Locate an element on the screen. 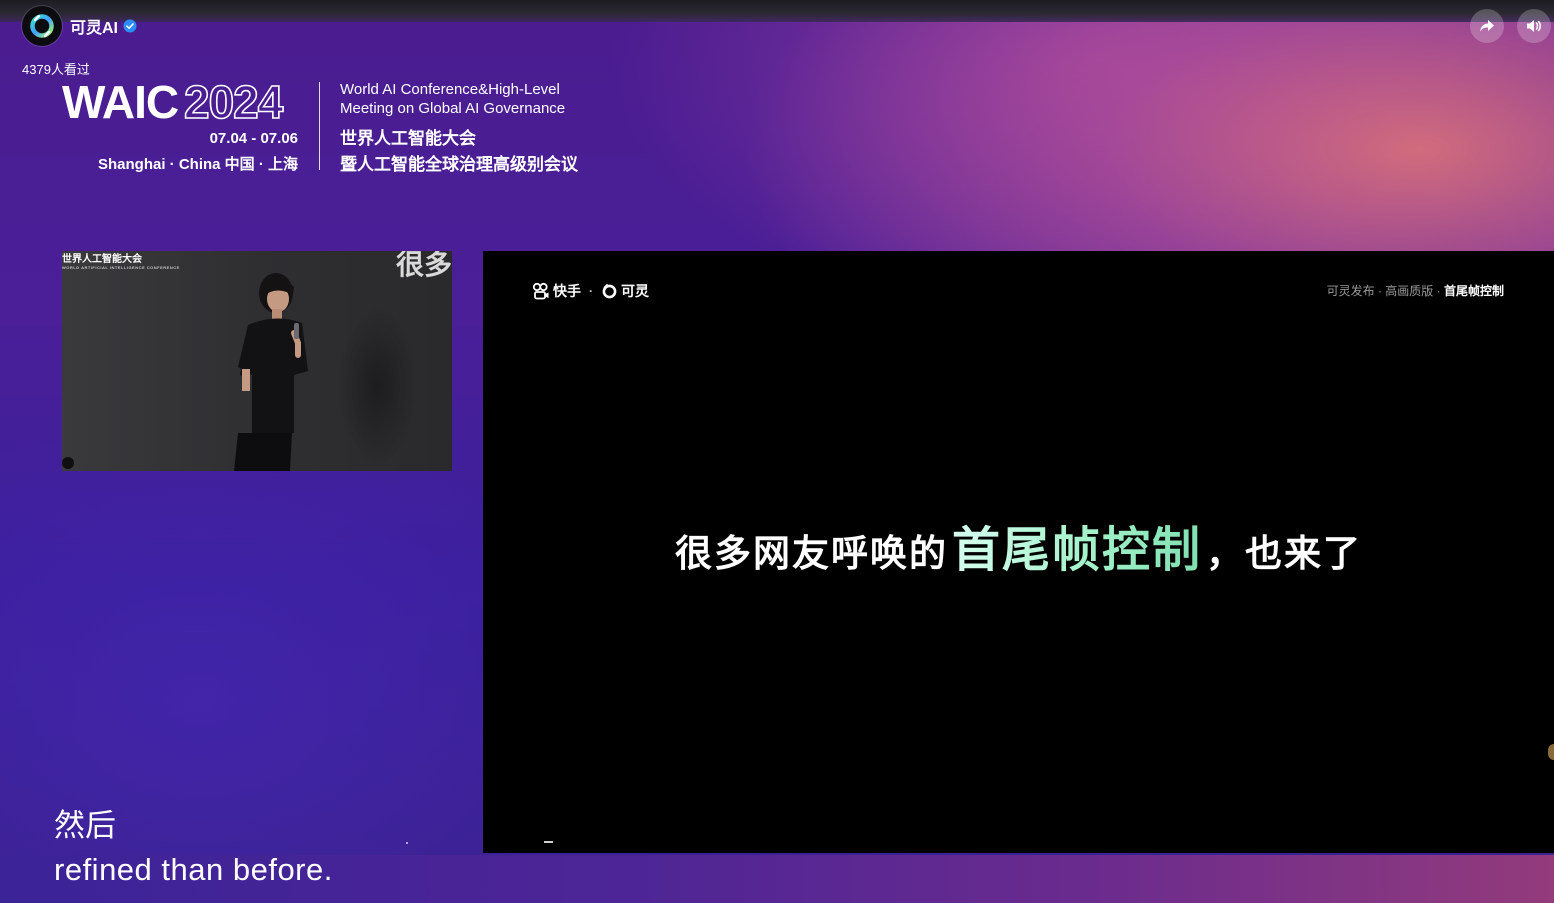 The height and width of the screenshot is (903, 1554). top-shadow-bar is located at coordinates (777, 11).